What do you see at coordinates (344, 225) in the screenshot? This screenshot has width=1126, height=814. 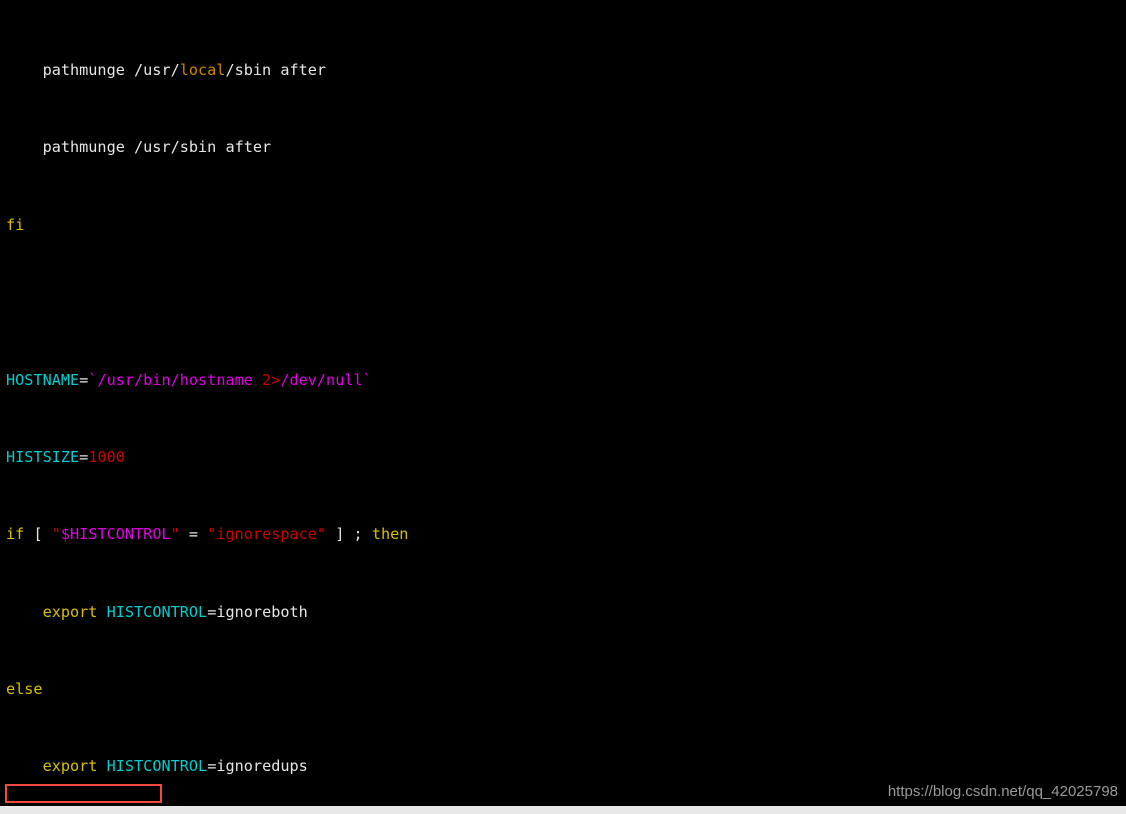 I see `code-line: fi` at bounding box center [344, 225].